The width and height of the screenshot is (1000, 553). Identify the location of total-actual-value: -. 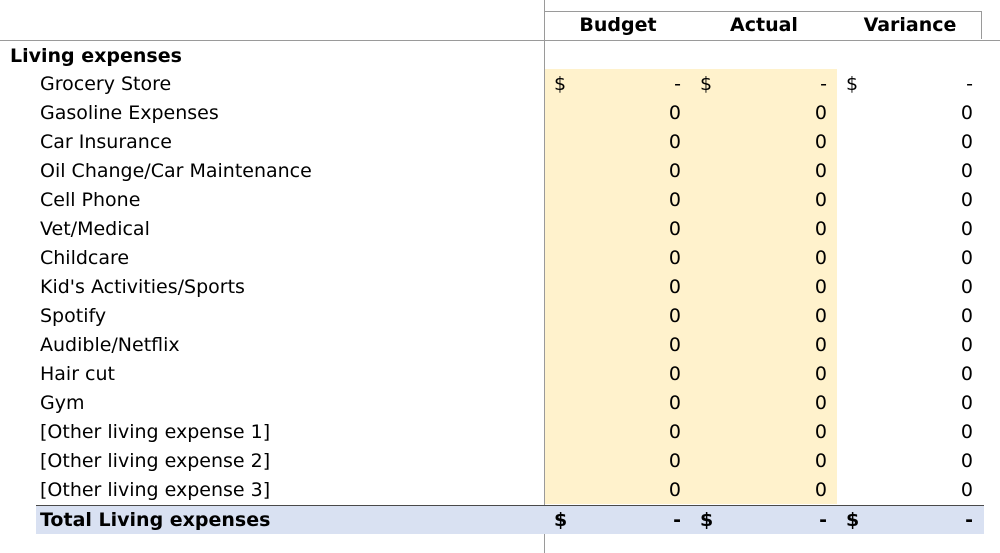
(759, 520).